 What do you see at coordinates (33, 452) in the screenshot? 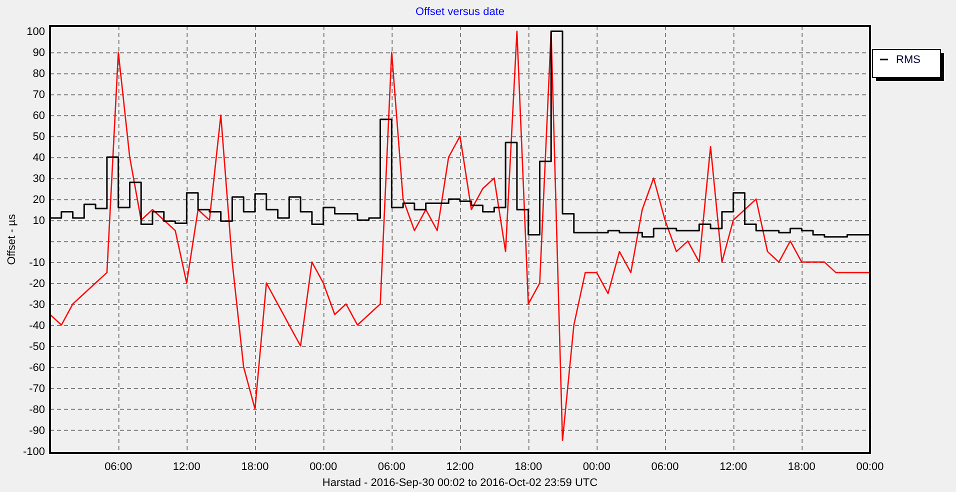
I see `y-tick-label: -100` at bounding box center [33, 452].